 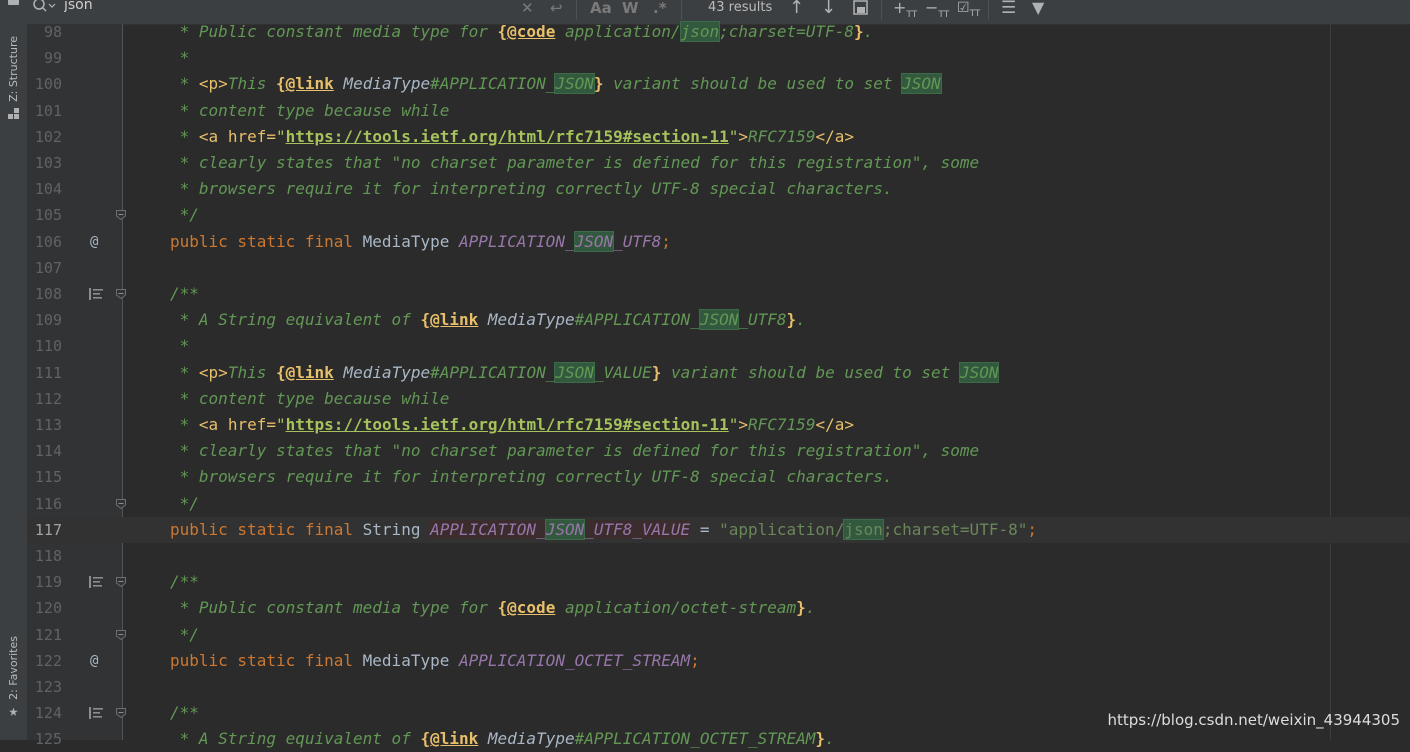 What do you see at coordinates (1038, 10) in the screenshot?
I see `filter-icon: ▼` at bounding box center [1038, 10].